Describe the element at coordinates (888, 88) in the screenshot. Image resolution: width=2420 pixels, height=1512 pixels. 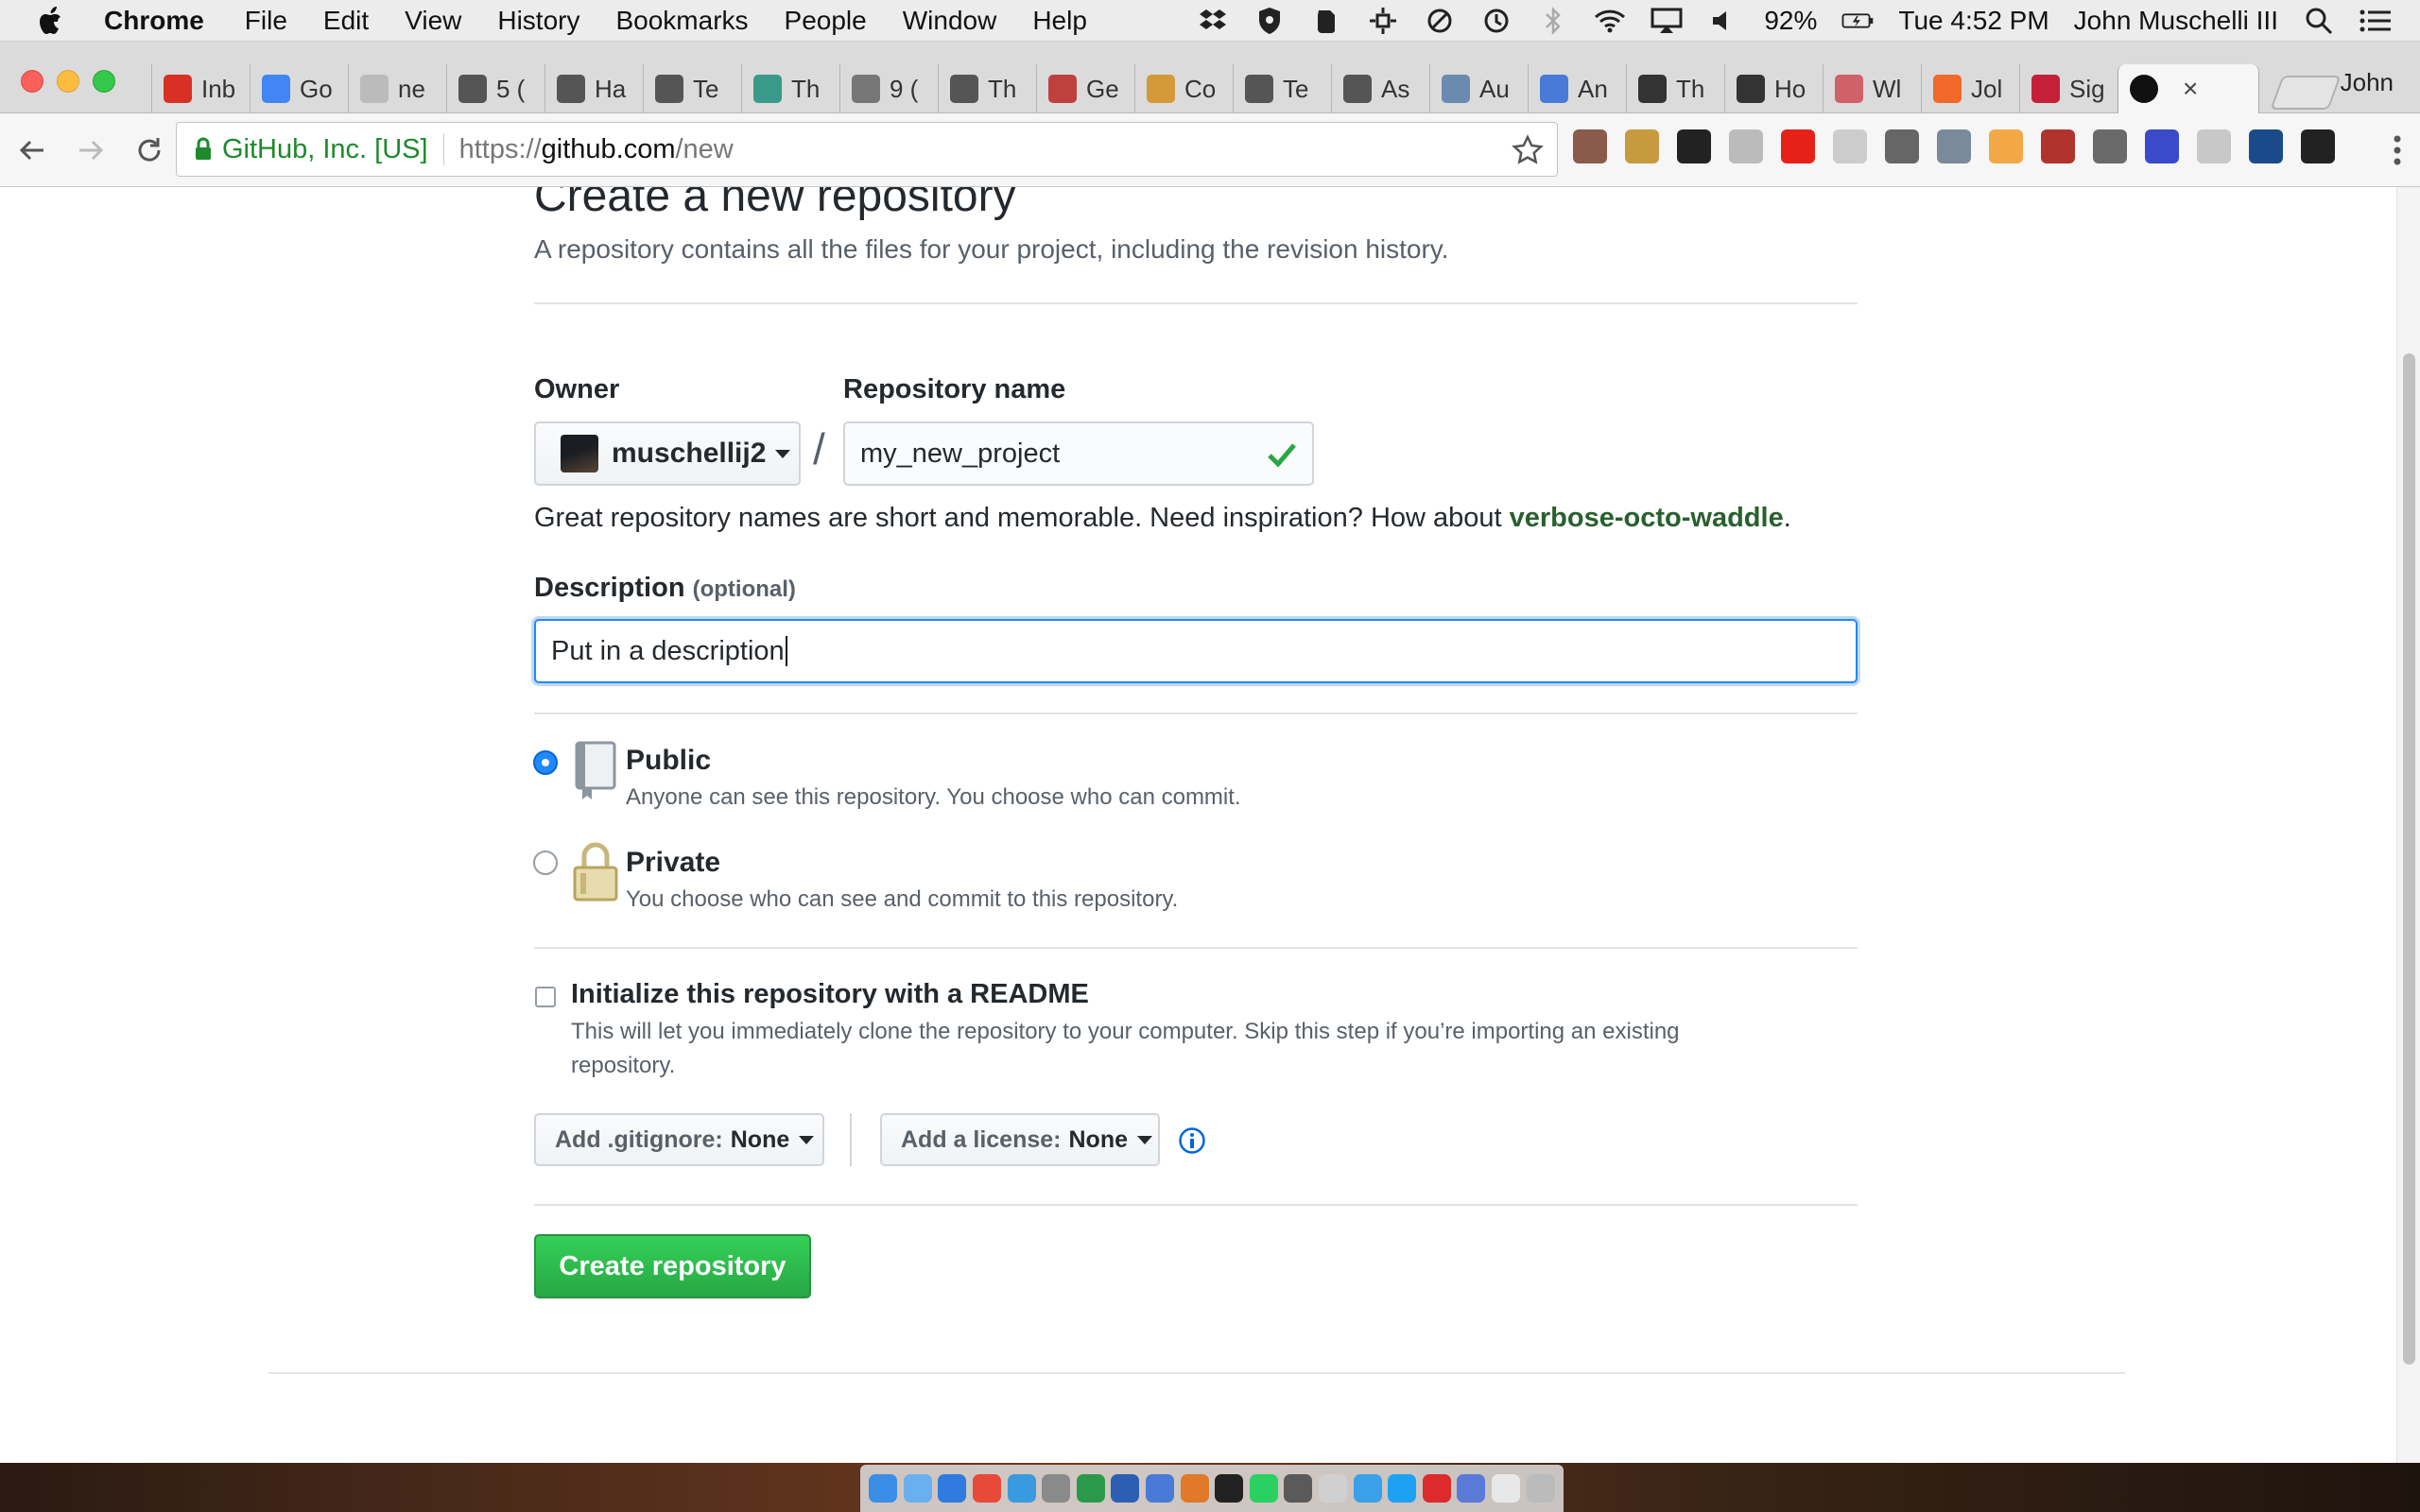
I see `tab: 9 (` at that location.